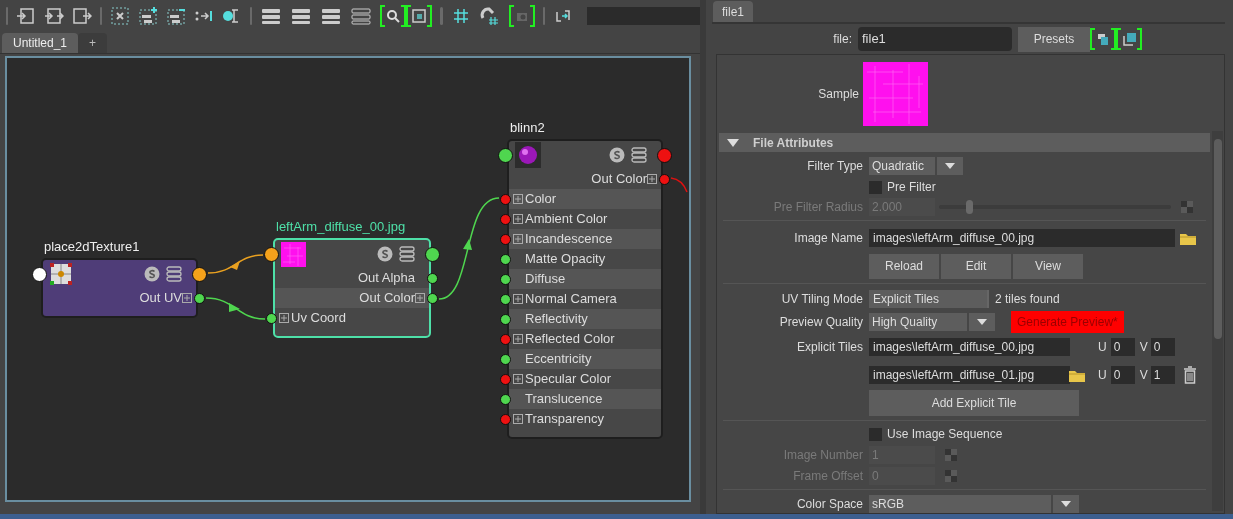  Describe the element at coordinates (1129, 39) in the screenshot. I see `new-tab-icon` at that location.